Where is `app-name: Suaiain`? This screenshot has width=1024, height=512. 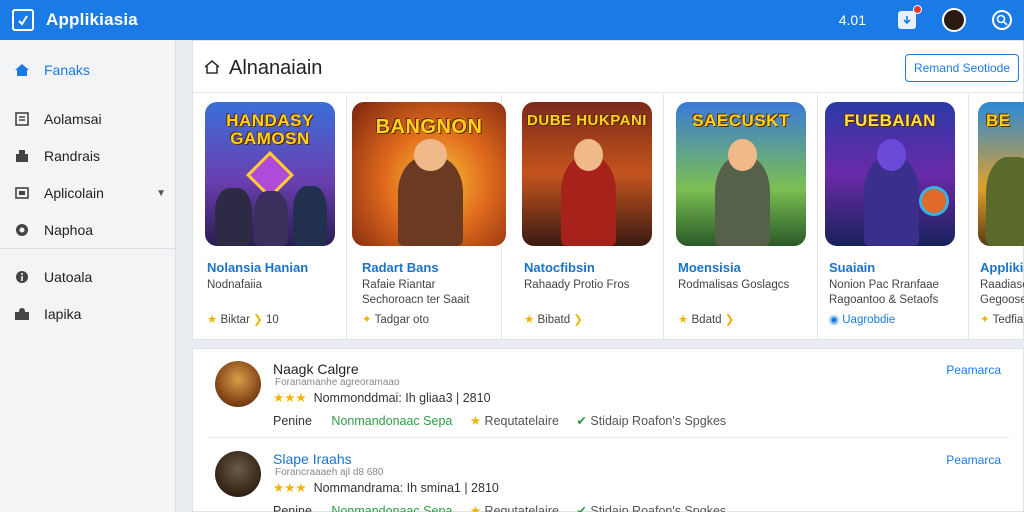 app-name: Suaiain is located at coordinates (852, 267).